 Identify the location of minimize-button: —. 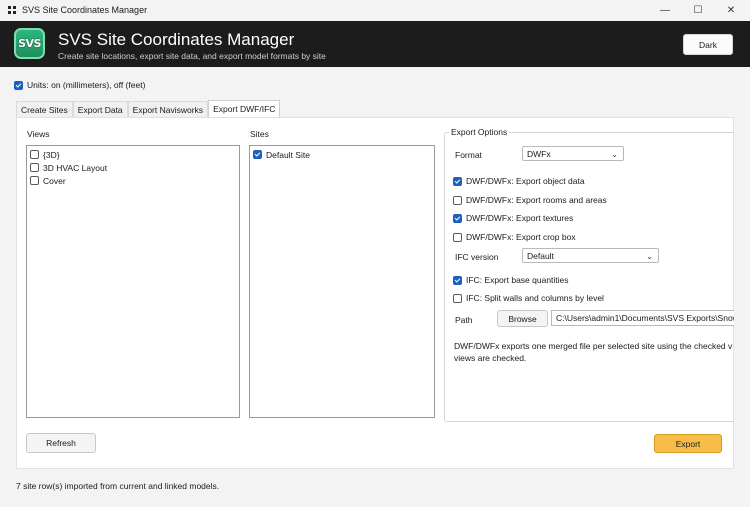
(665, 10).